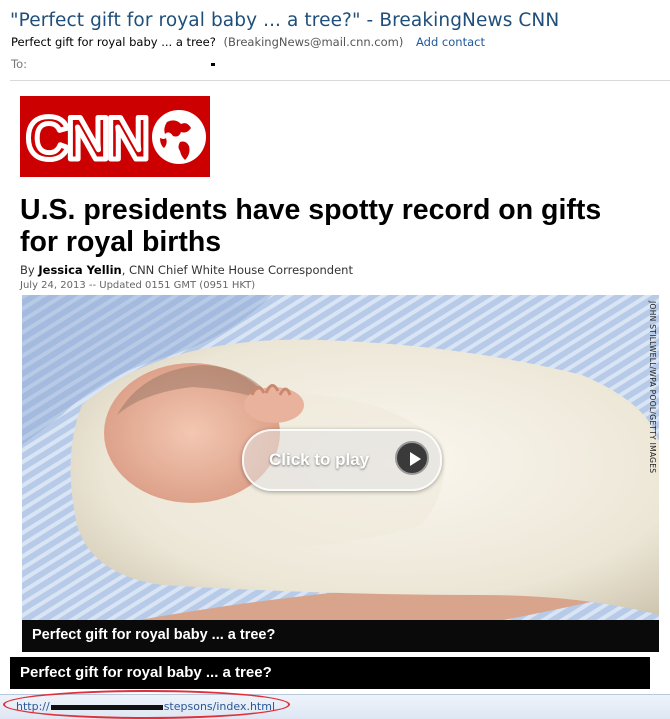 This screenshot has height=719, width=670. I want to click on status-bar: http://stepsons/index.html, so click(335, 704).